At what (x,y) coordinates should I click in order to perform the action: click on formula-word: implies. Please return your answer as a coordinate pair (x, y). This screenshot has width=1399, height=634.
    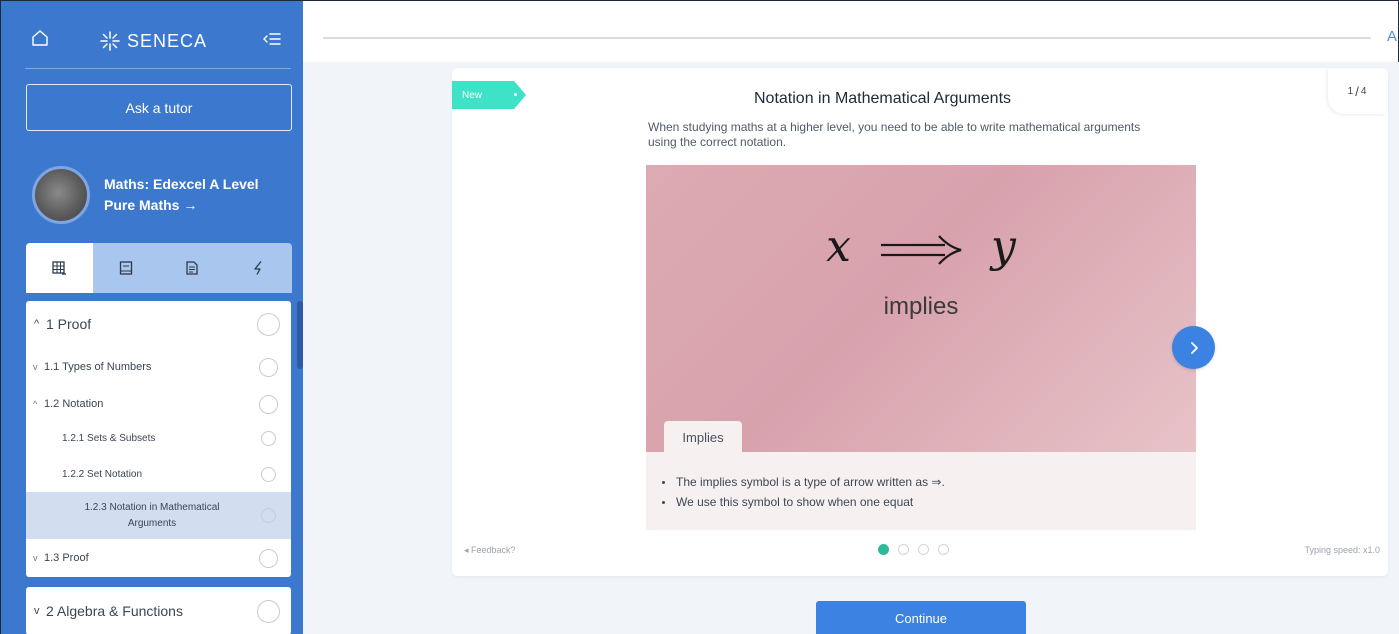
    Looking at the image, I should click on (921, 306).